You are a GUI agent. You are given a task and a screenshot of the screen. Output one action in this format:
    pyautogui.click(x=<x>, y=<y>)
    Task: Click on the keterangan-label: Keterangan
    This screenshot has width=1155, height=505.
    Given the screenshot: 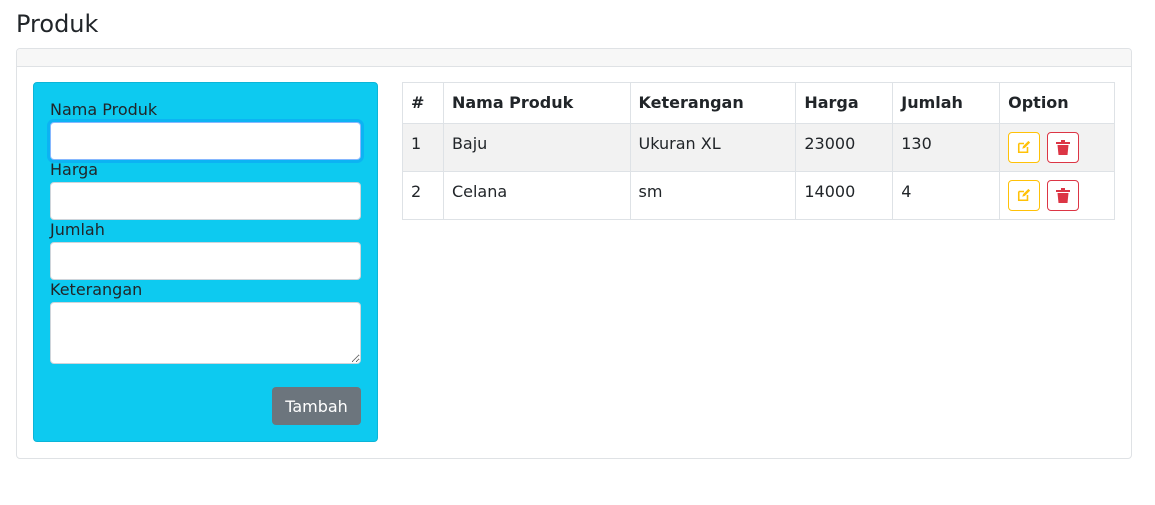 What is the action you would take?
    pyautogui.click(x=96, y=289)
    